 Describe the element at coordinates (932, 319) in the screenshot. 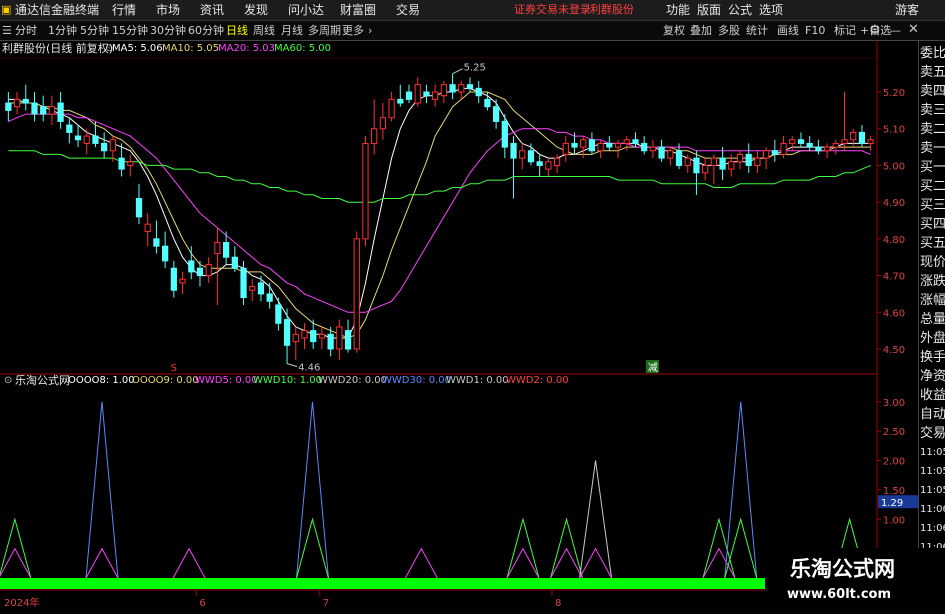

I see `quote-field-label: 总量` at that location.